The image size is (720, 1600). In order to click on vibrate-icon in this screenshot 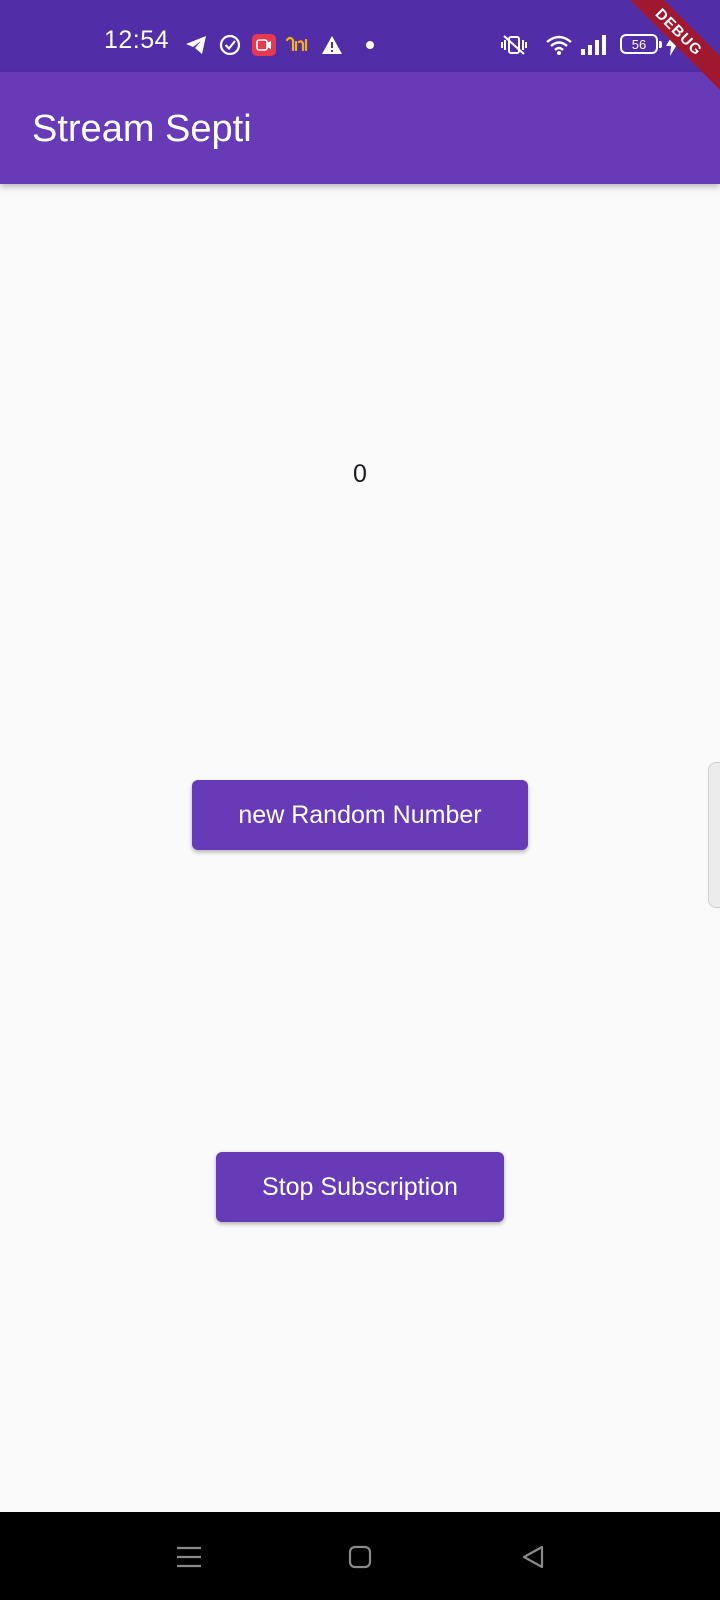, I will do `click(514, 45)`.